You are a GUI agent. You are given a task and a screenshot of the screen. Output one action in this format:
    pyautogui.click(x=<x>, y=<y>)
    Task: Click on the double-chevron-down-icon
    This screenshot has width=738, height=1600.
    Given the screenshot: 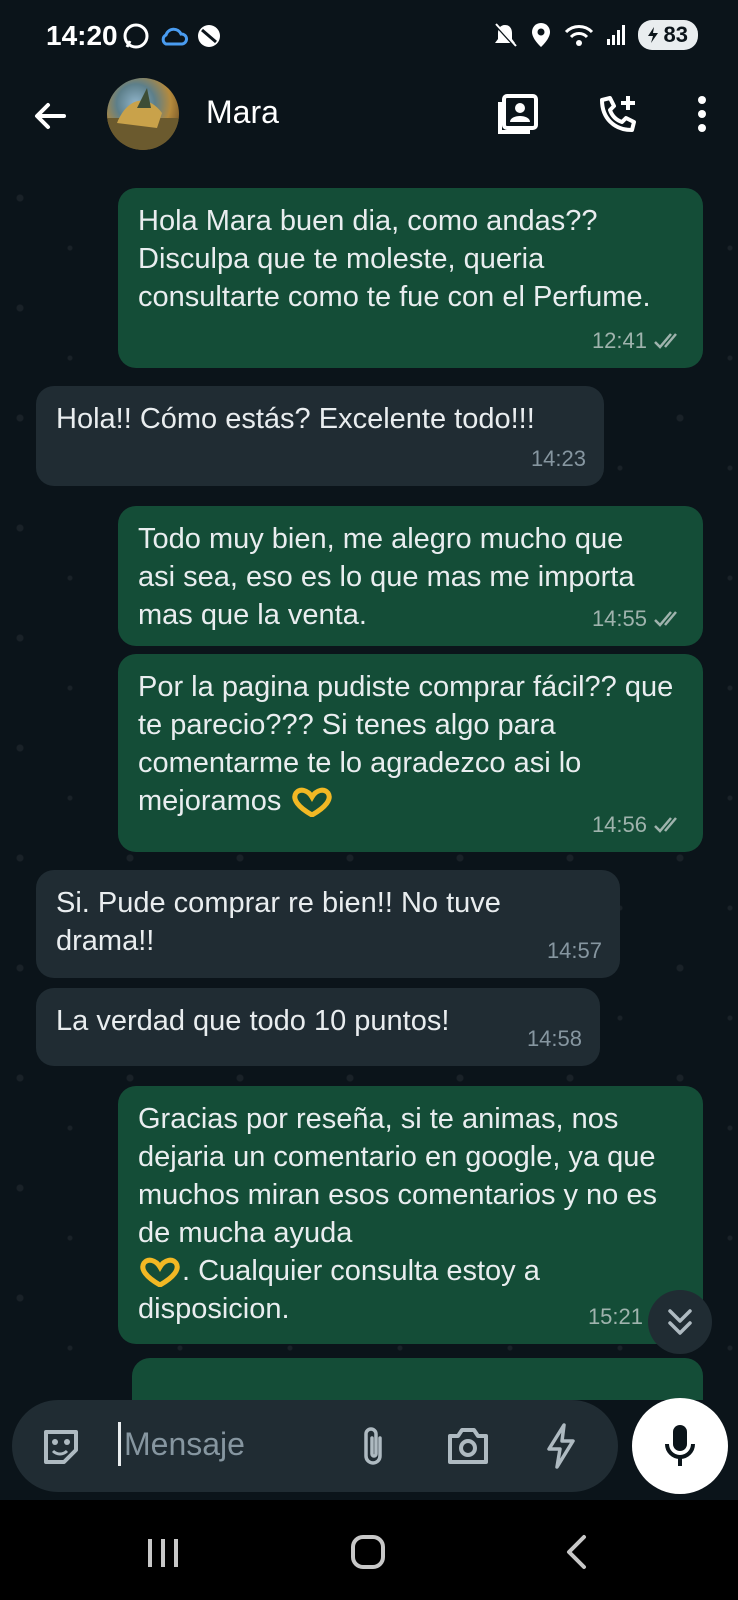 What is the action you would take?
    pyautogui.click(x=680, y=1322)
    